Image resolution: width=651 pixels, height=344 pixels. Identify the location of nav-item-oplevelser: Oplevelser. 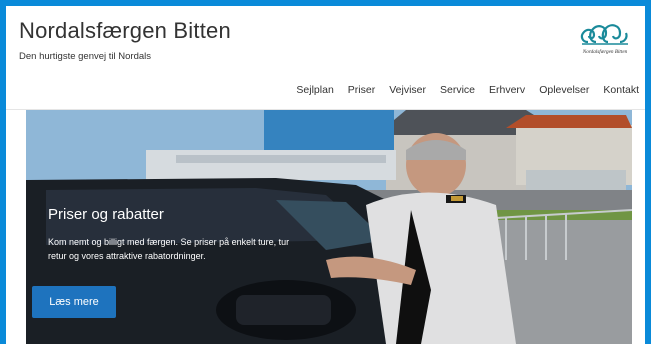
(564, 90).